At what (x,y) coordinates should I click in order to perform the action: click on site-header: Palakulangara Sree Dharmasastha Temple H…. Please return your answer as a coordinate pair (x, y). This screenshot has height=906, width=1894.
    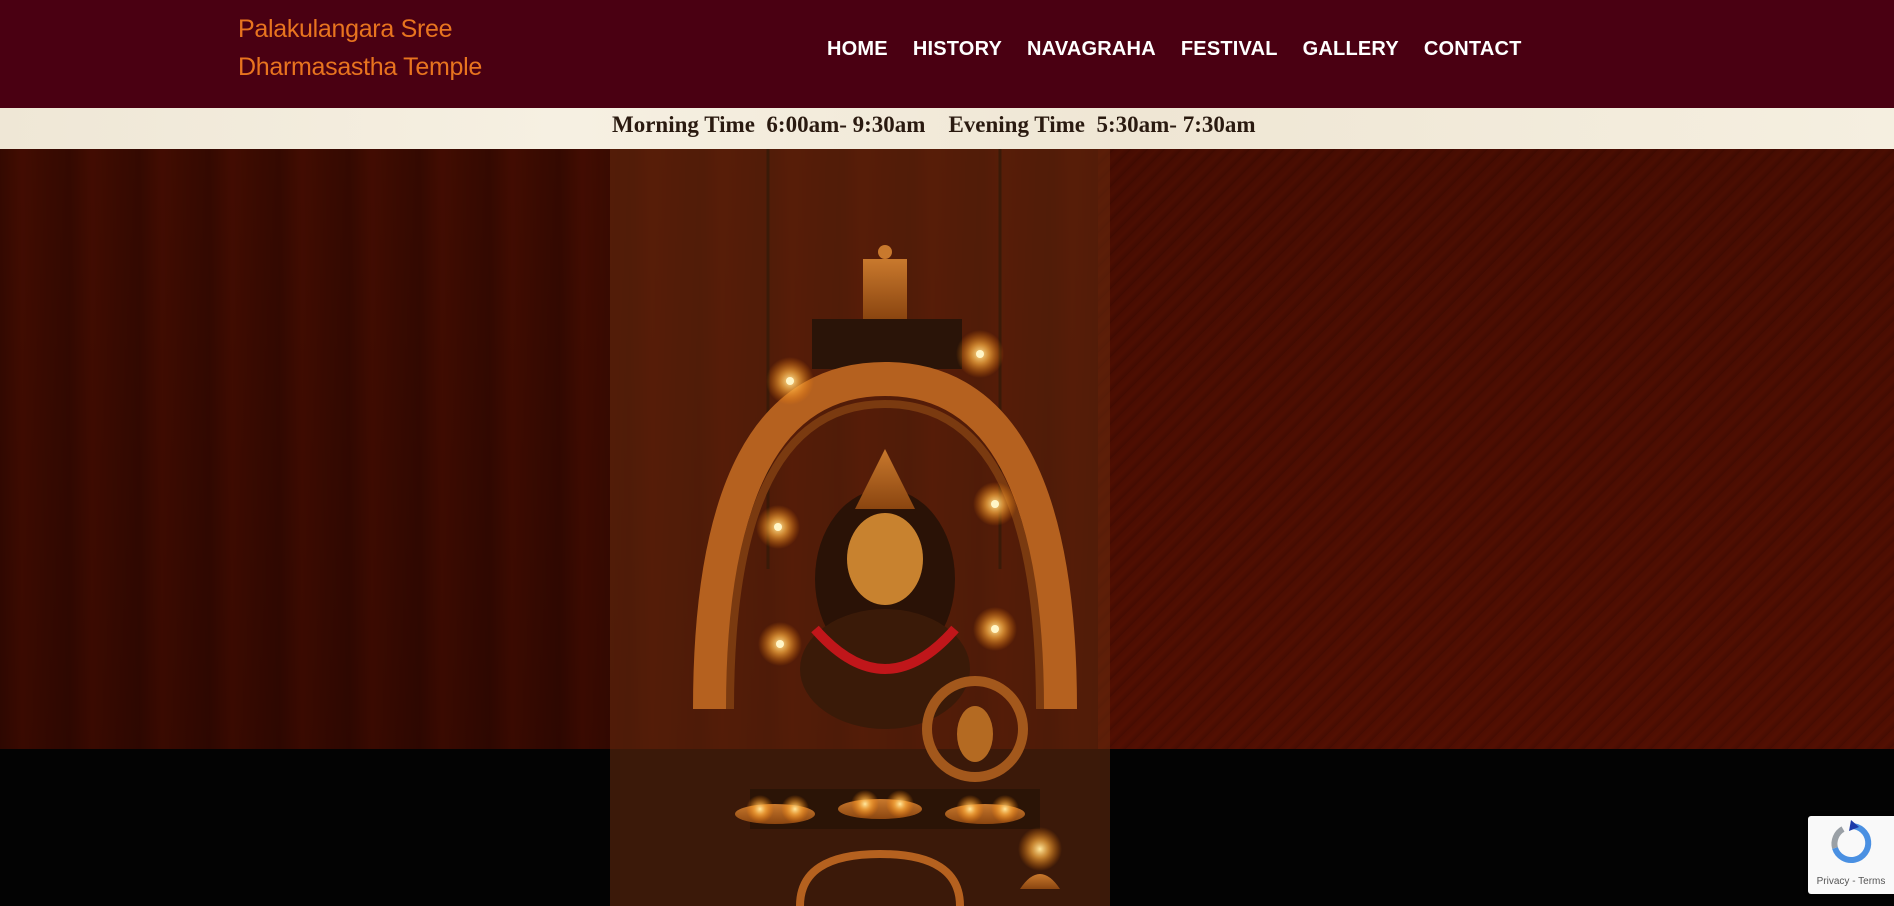
    Looking at the image, I should click on (947, 54).